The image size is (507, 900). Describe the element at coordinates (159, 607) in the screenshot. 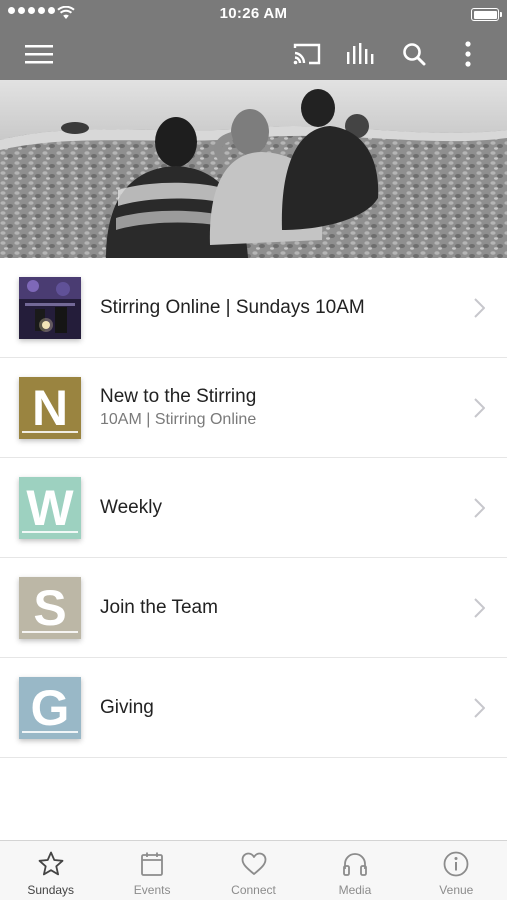

I see `list-item-title: Join the Team` at that location.